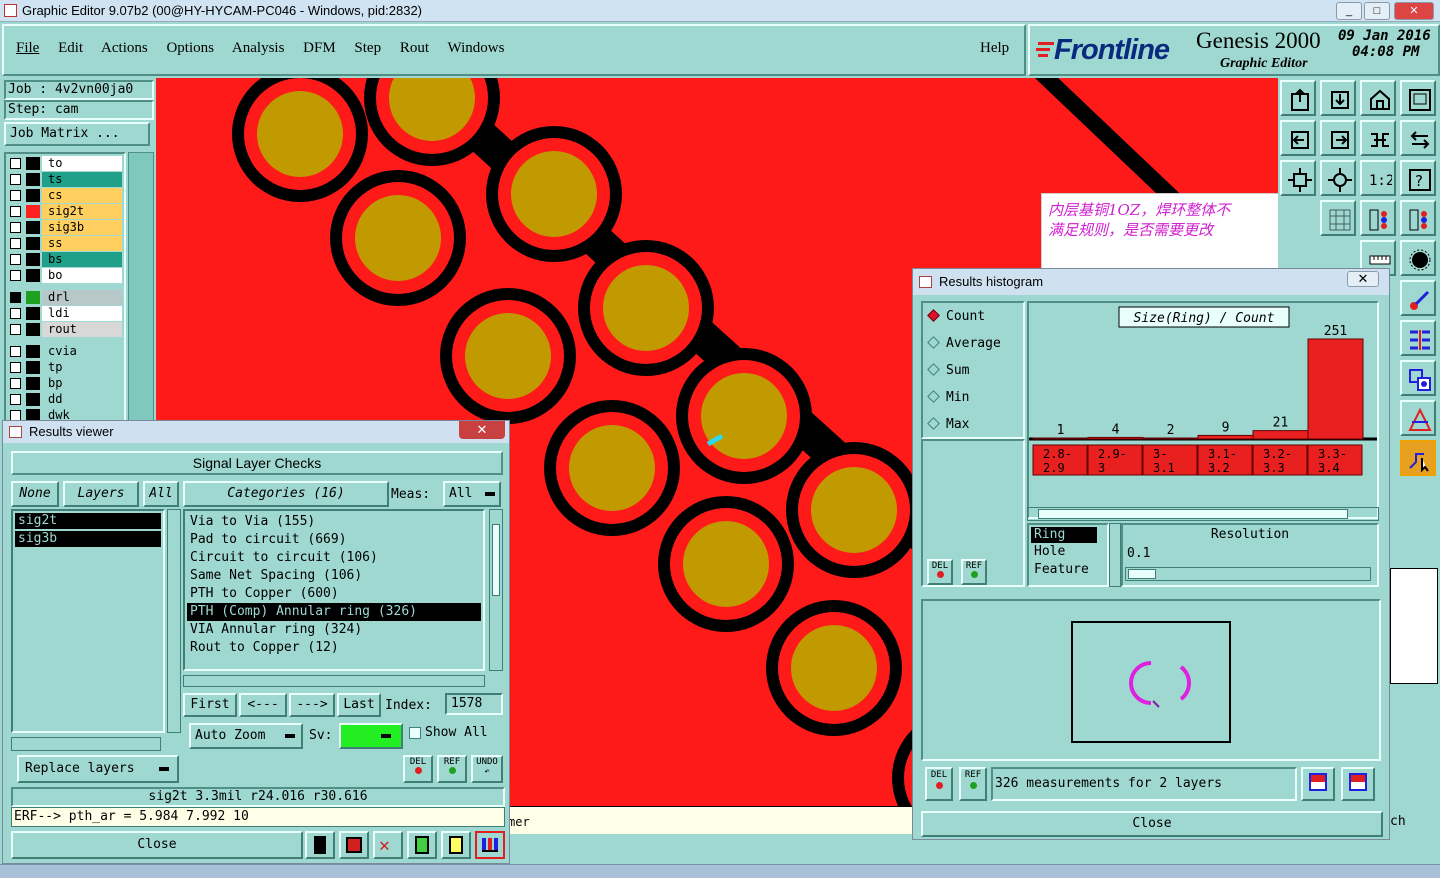 The image size is (1440, 878). What do you see at coordinates (1418, 378) in the screenshot?
I see `copy-feature-icon` at bounding box center [1418, 378].